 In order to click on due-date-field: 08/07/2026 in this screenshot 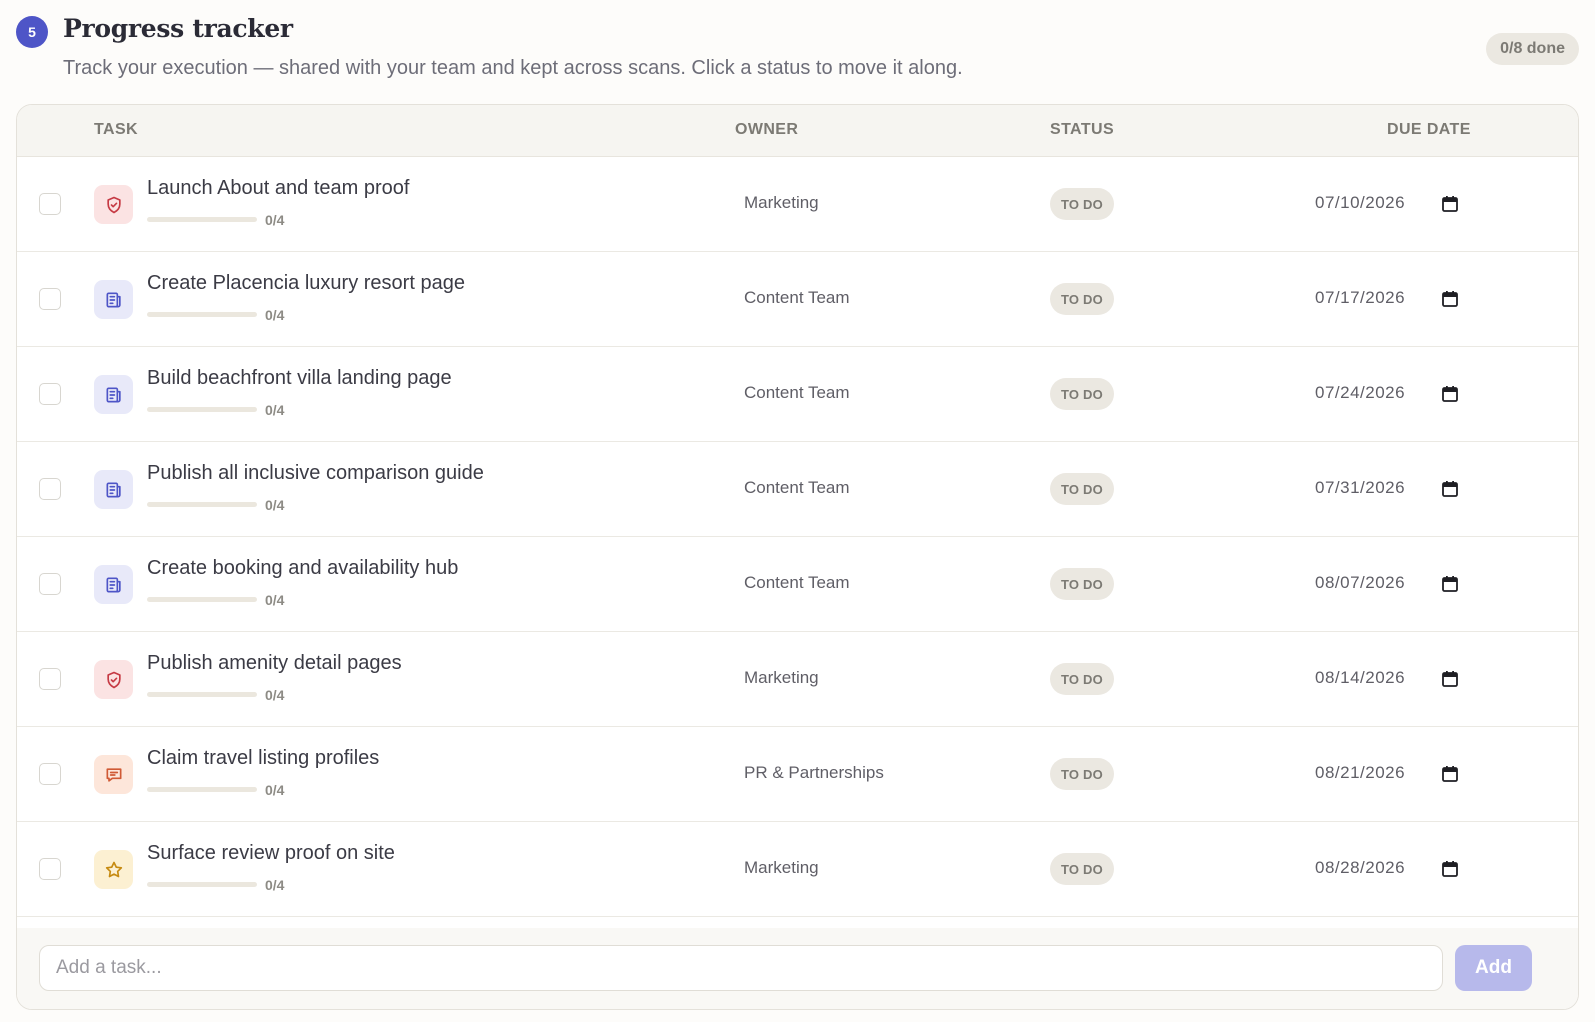, I will do `click(1360, 583)`.